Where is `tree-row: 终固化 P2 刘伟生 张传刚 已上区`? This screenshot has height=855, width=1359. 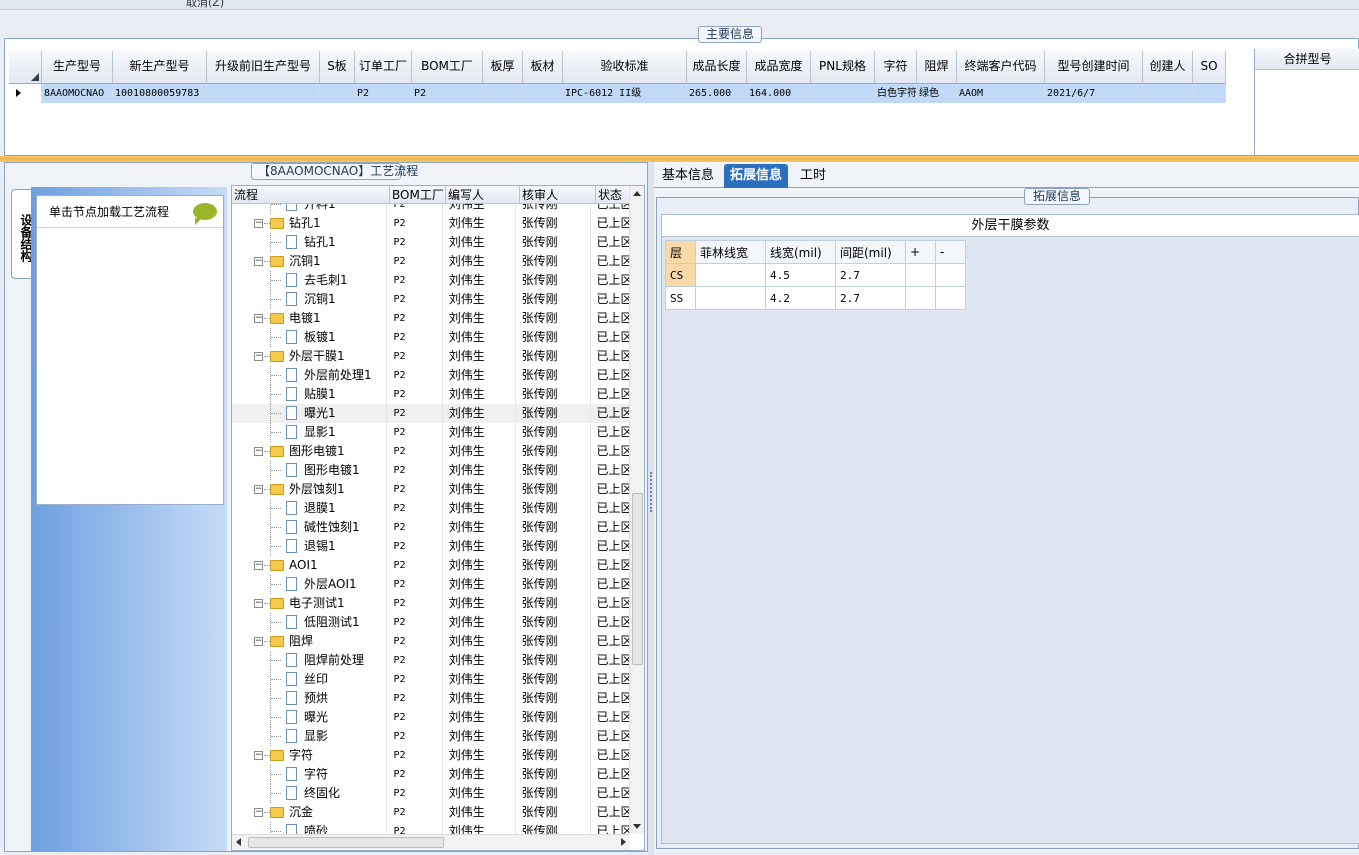 tree-row: 终固化 P2 刘伟生 张传刚 已上区 is located at coordinates (431, 793).